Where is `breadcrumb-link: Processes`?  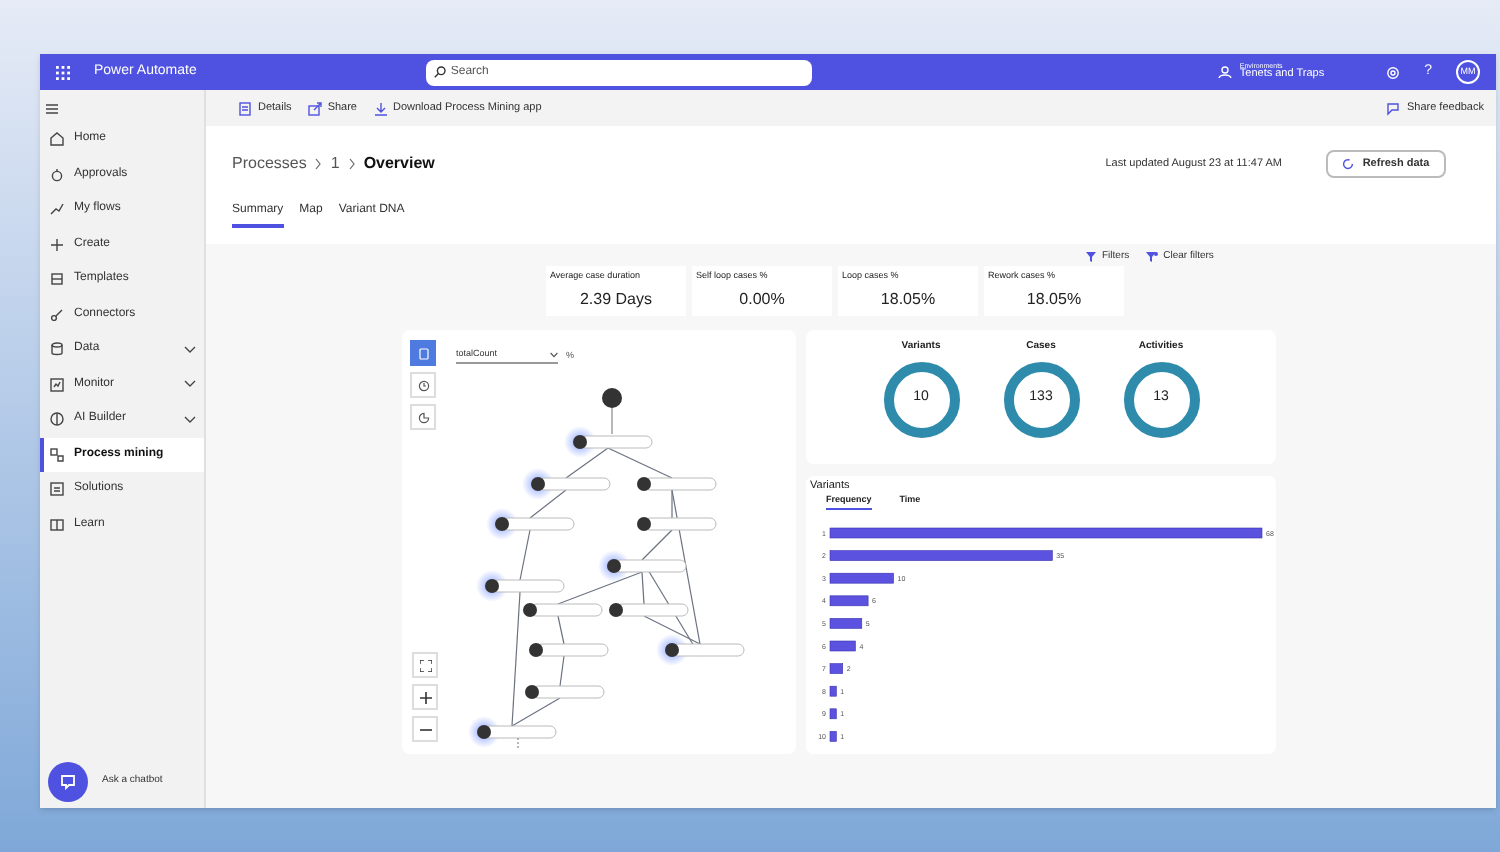 breadcrumb-link: Processes is located at coordinates (269, 164).